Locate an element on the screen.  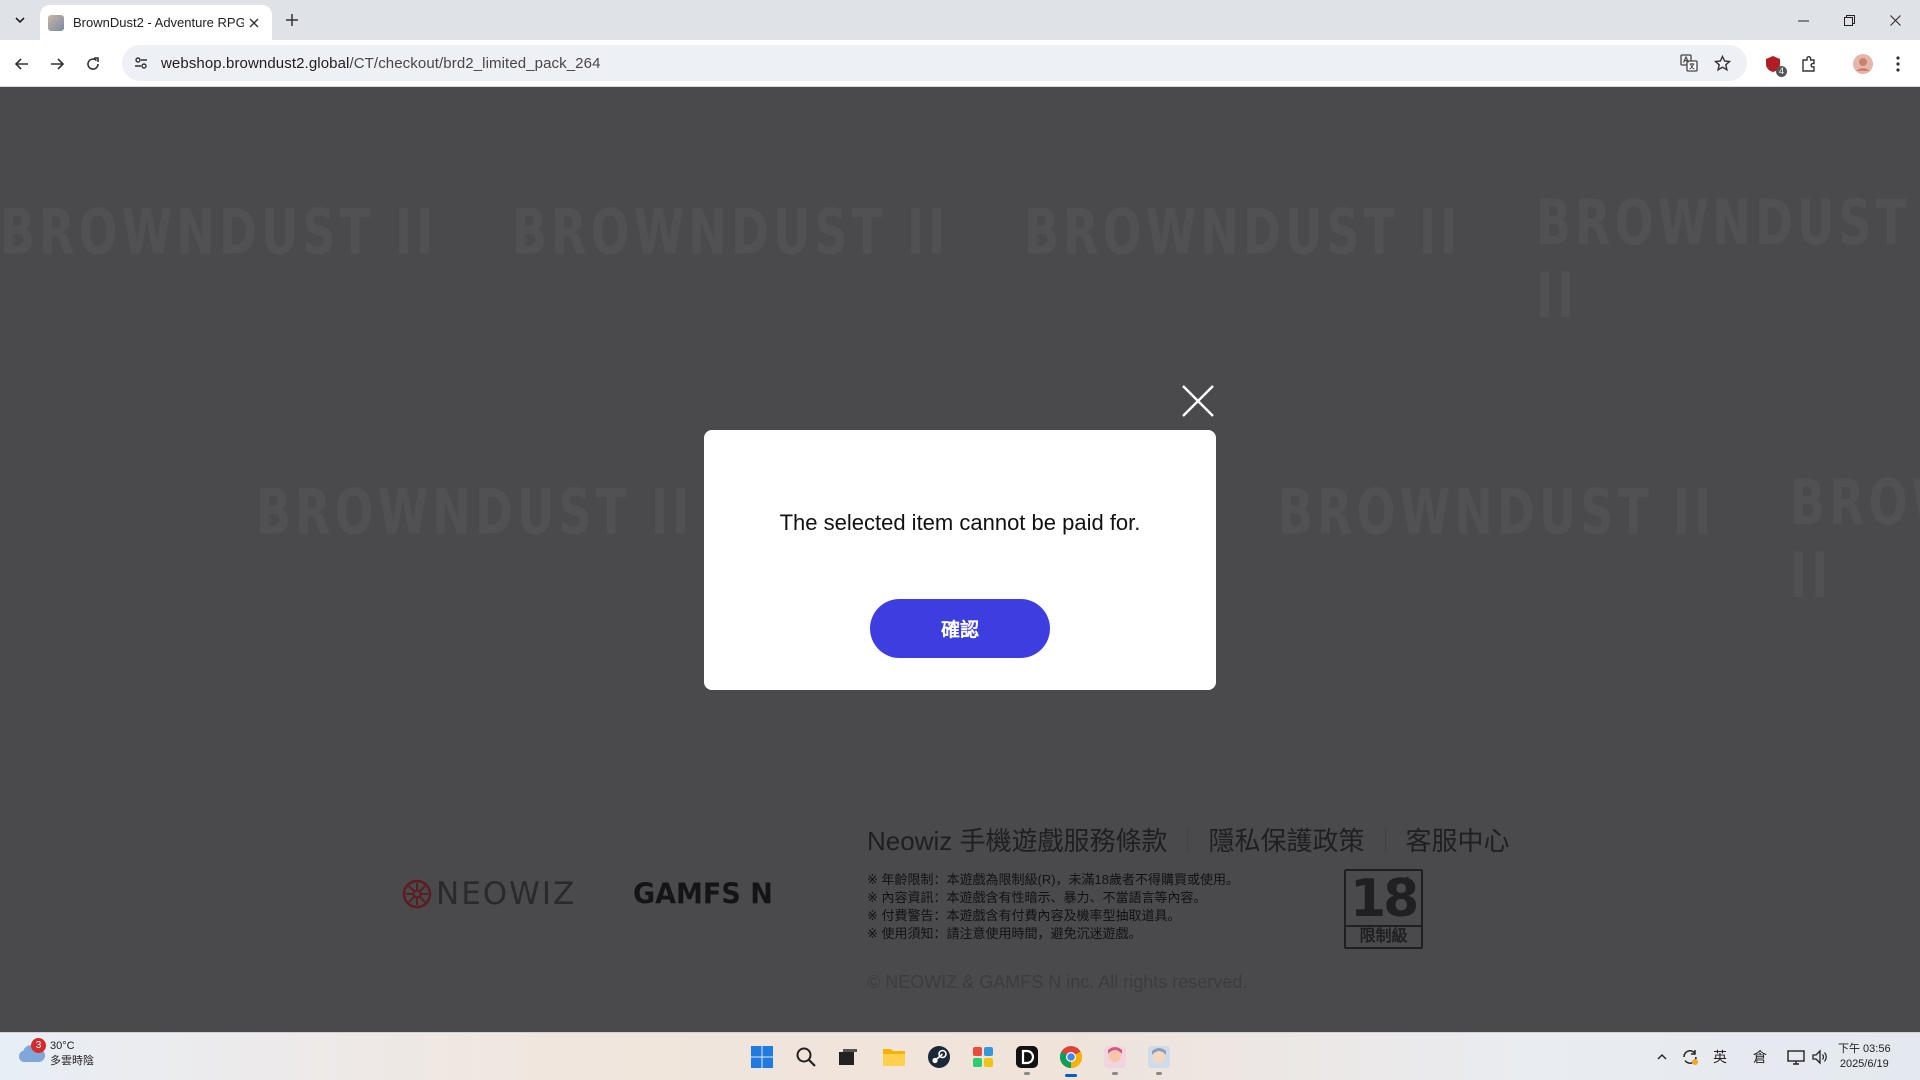
avatar-icon is located at coordinates (1863, 64).